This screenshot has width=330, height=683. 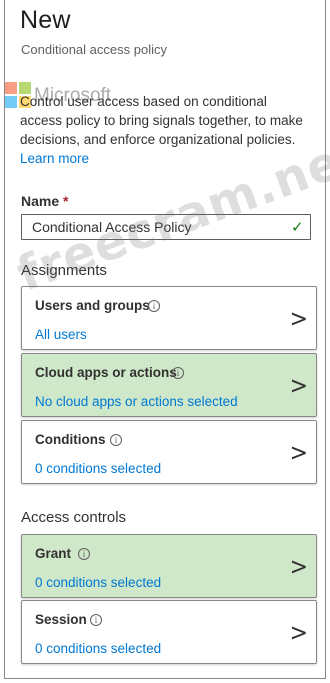 I want to click on required-marker: *, so click(x=66, y=201).